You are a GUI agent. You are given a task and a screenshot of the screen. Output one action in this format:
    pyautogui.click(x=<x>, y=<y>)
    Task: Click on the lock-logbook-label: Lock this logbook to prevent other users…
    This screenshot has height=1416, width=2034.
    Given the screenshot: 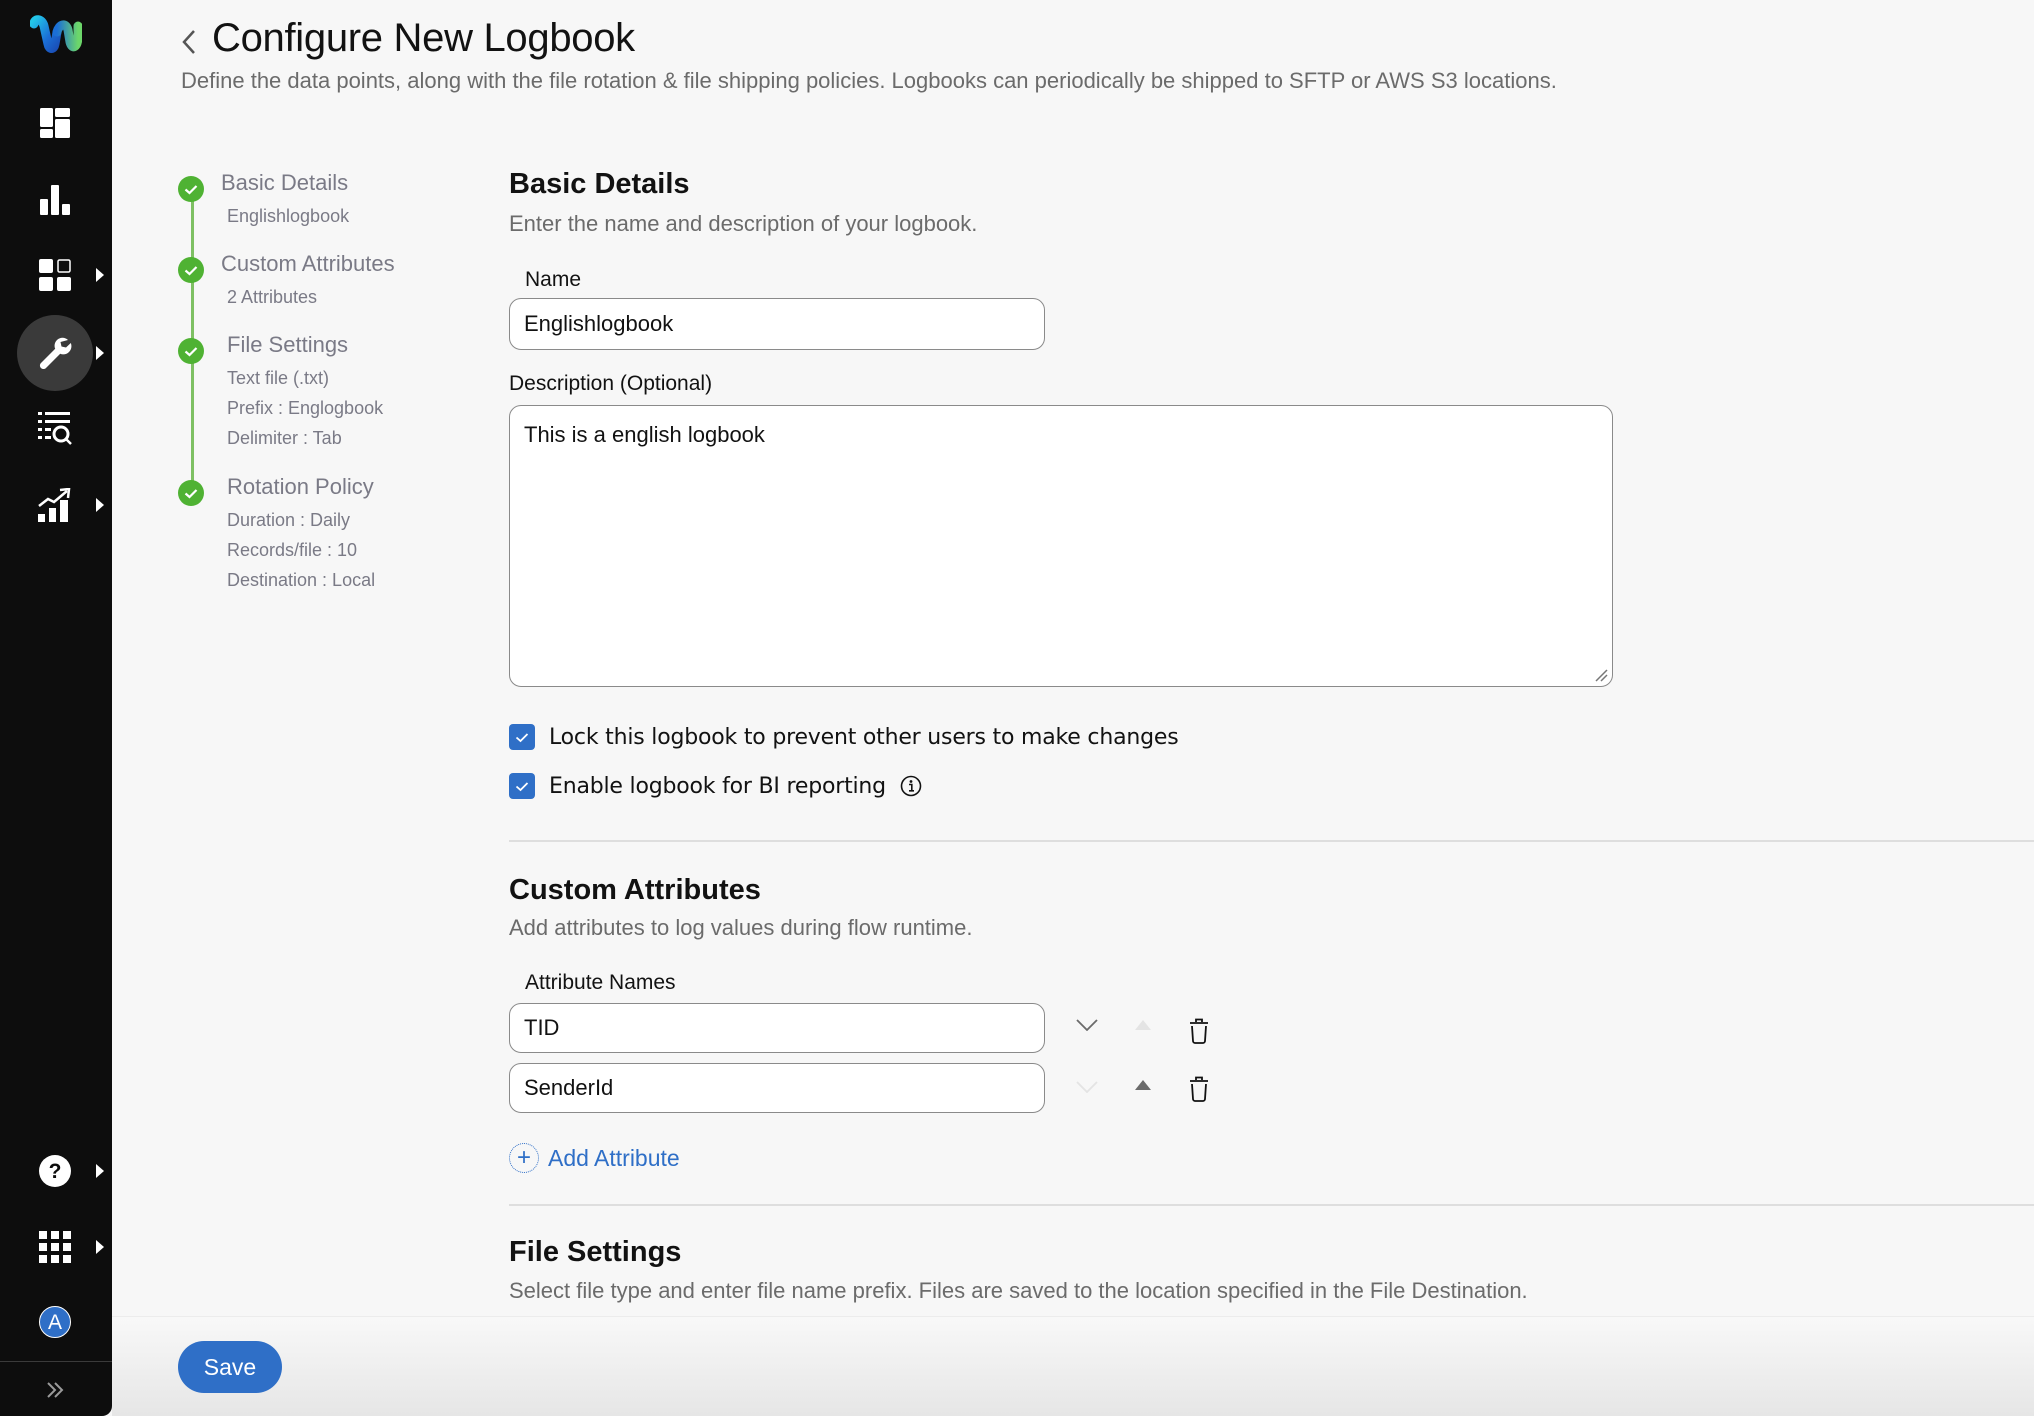 What is the action you would take?
    pyautogui.click(x=864, y=737)
    